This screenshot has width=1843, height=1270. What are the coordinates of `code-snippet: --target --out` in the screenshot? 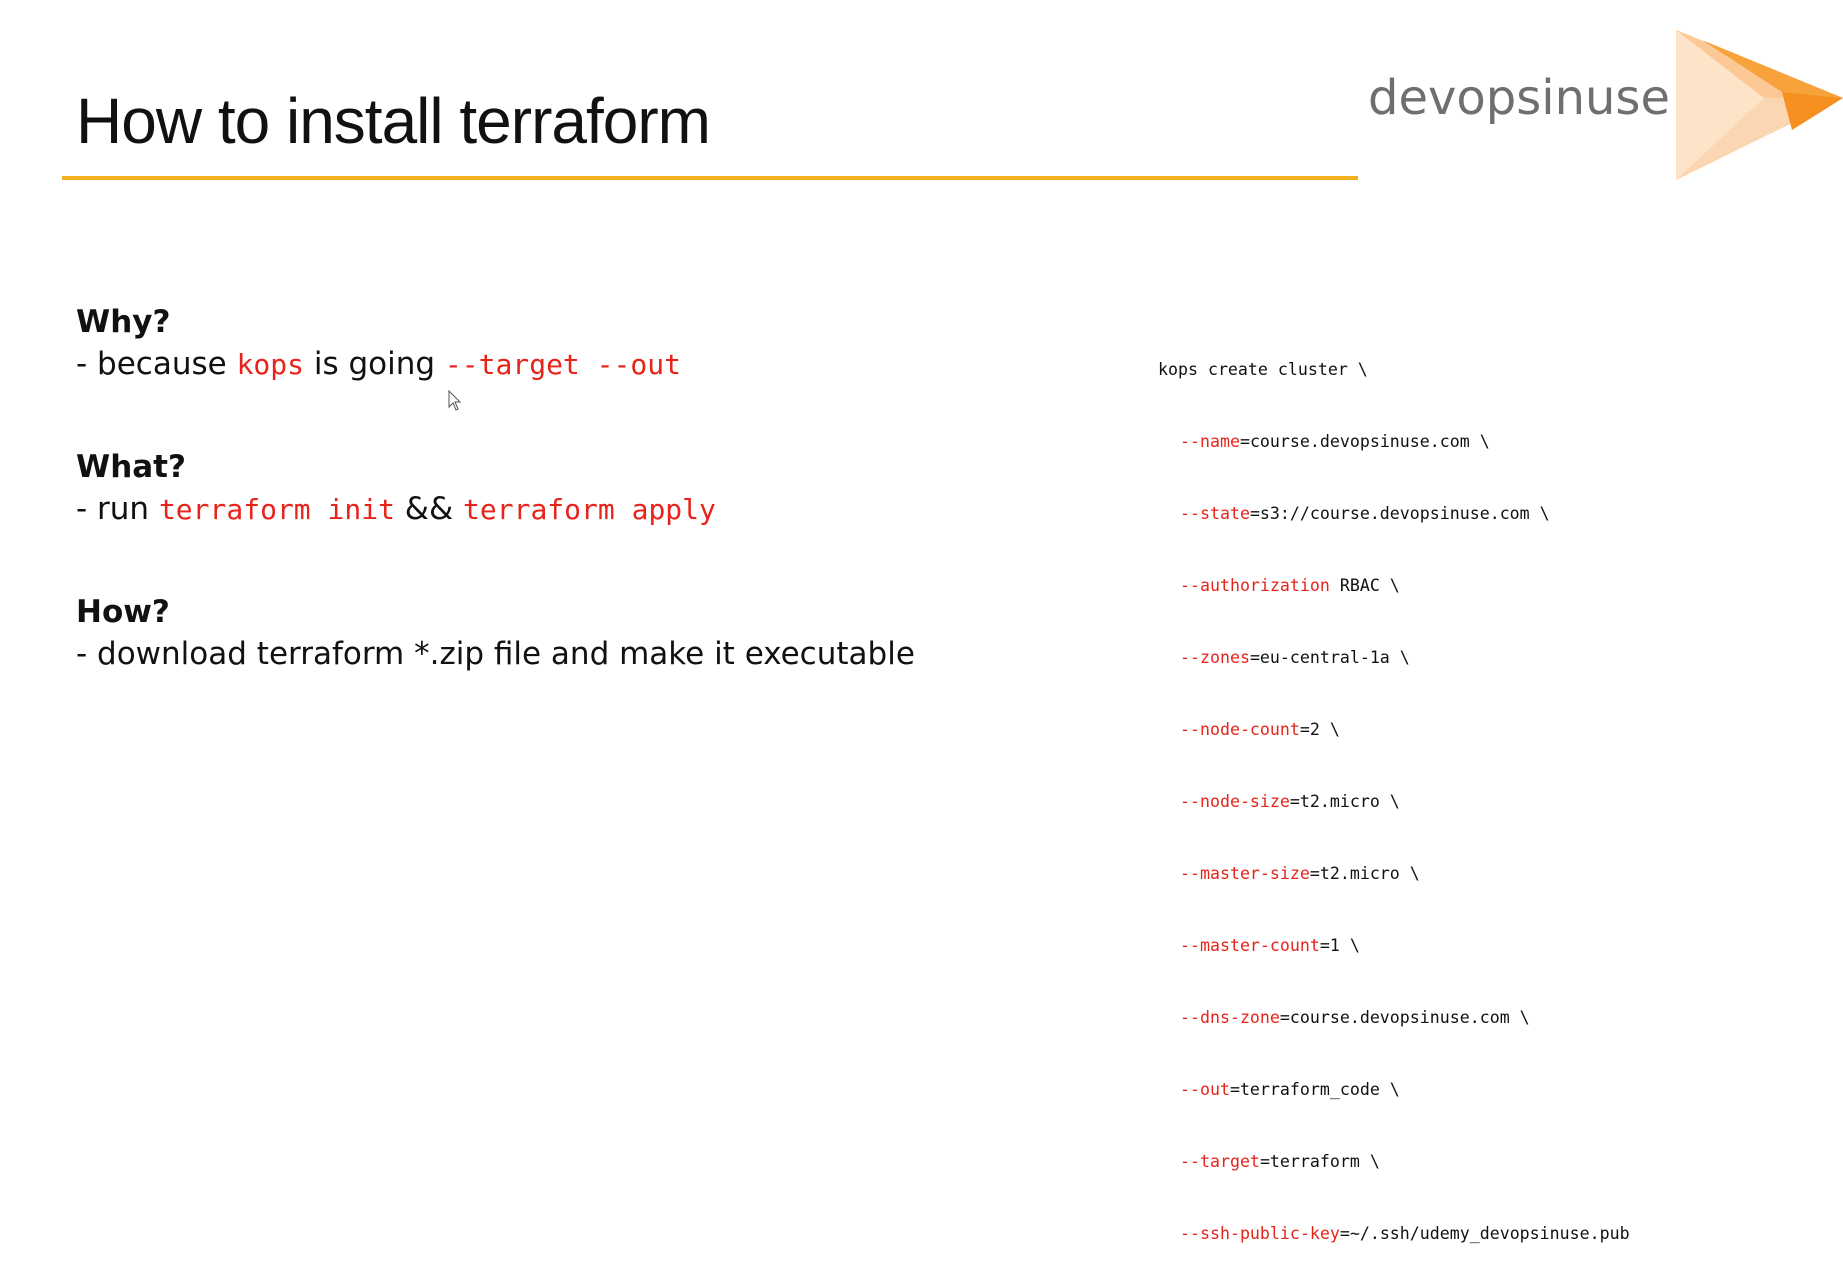 It's located at (562, 364).